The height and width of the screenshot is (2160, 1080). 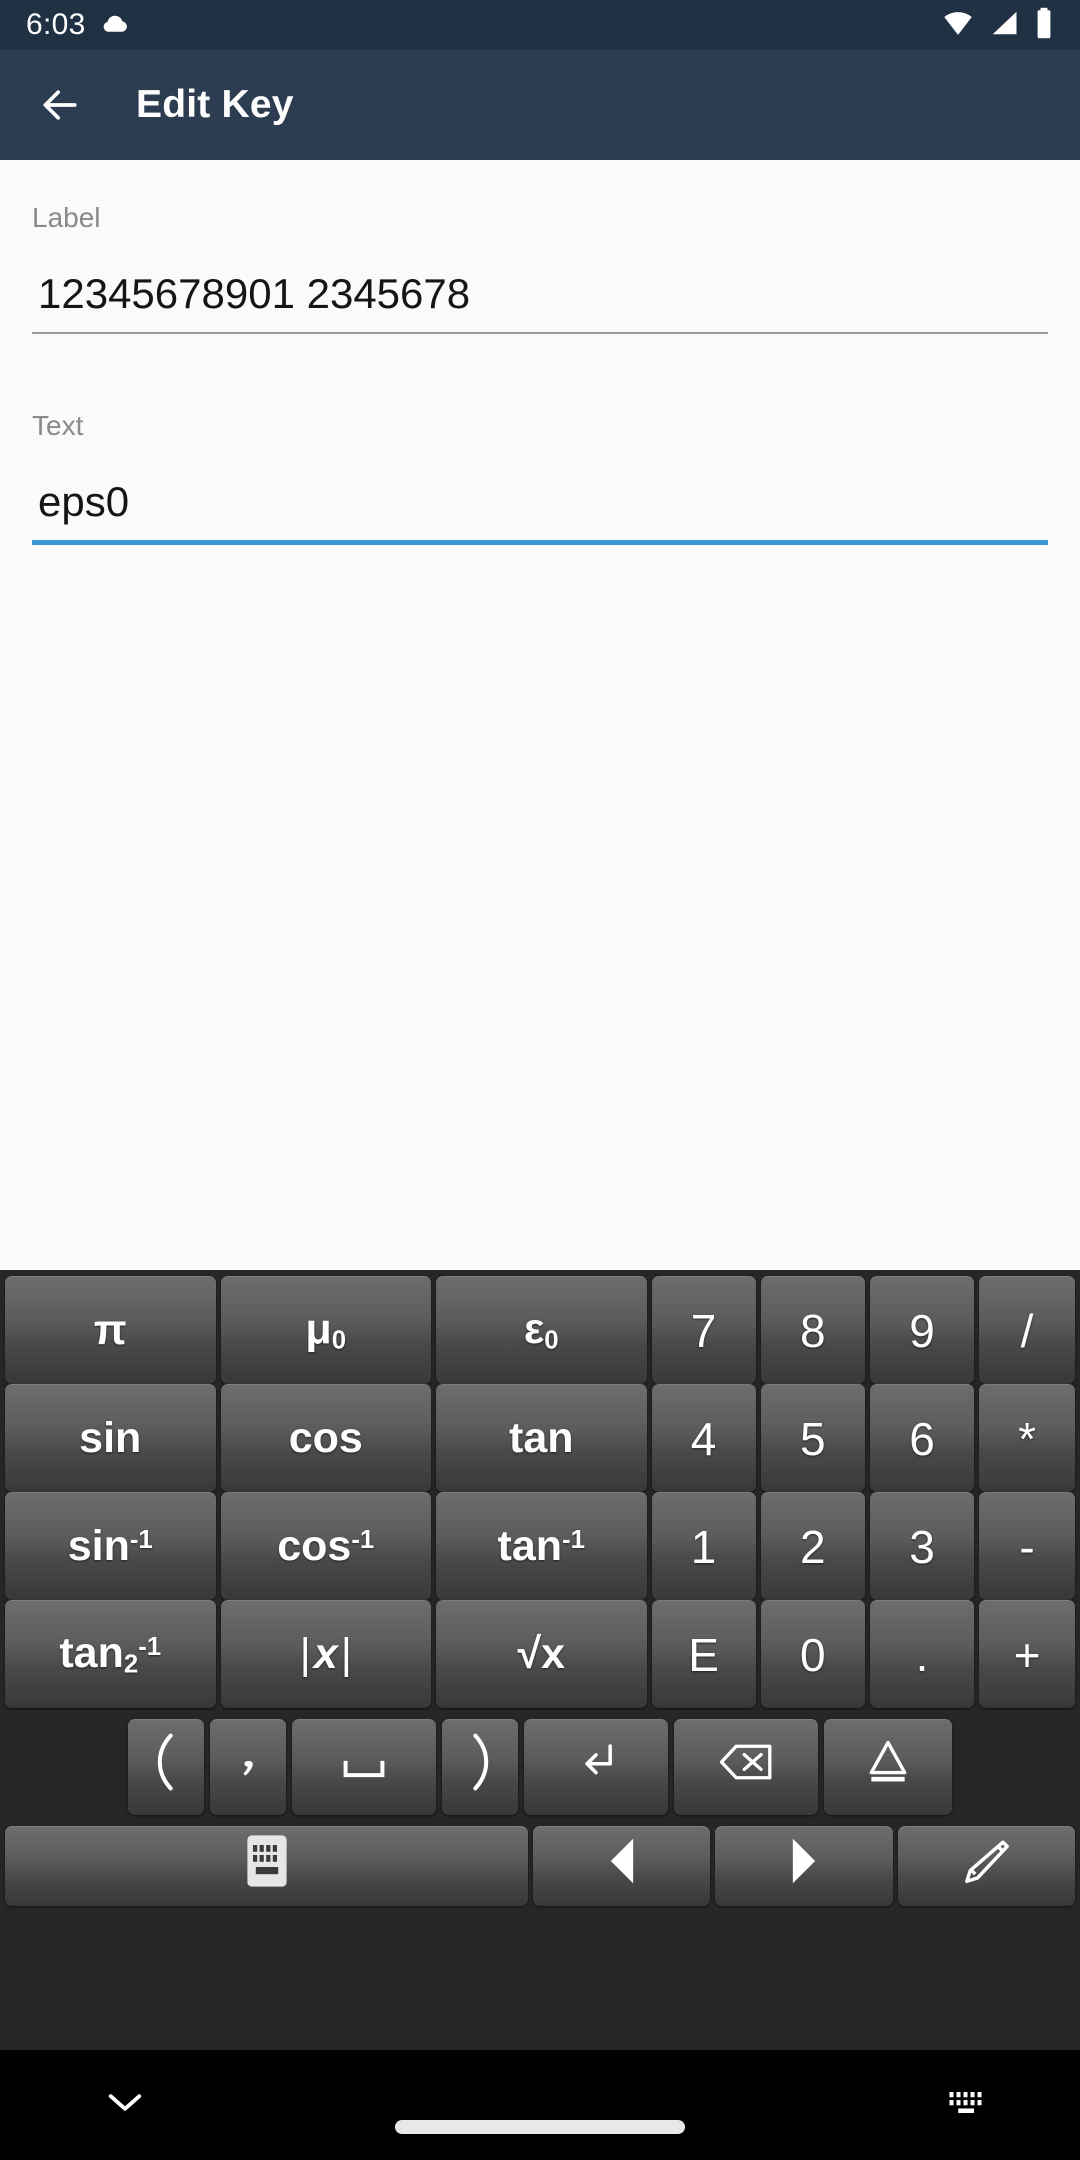 I want to click on key-paren-open, so click(x=166, y=1767).